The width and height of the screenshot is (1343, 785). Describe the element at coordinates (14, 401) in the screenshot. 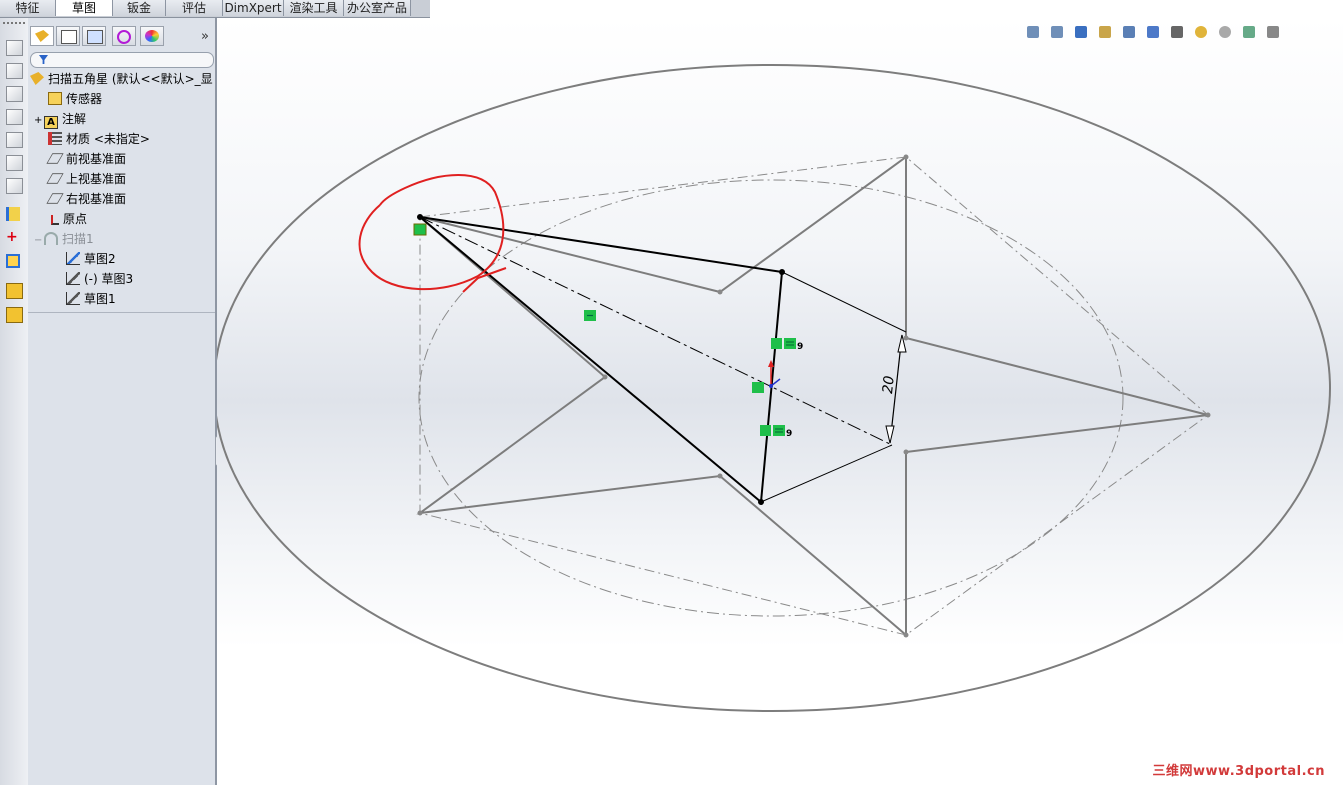

I see `left-toolbar: +` at that location.